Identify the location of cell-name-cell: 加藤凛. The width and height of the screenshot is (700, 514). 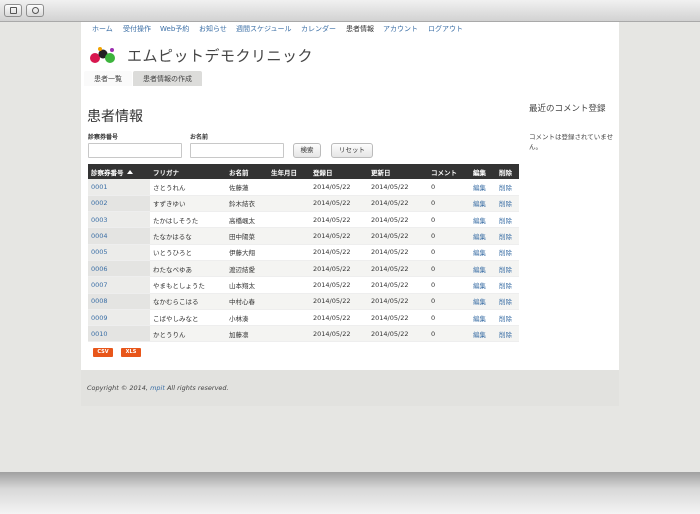
(247, 334).